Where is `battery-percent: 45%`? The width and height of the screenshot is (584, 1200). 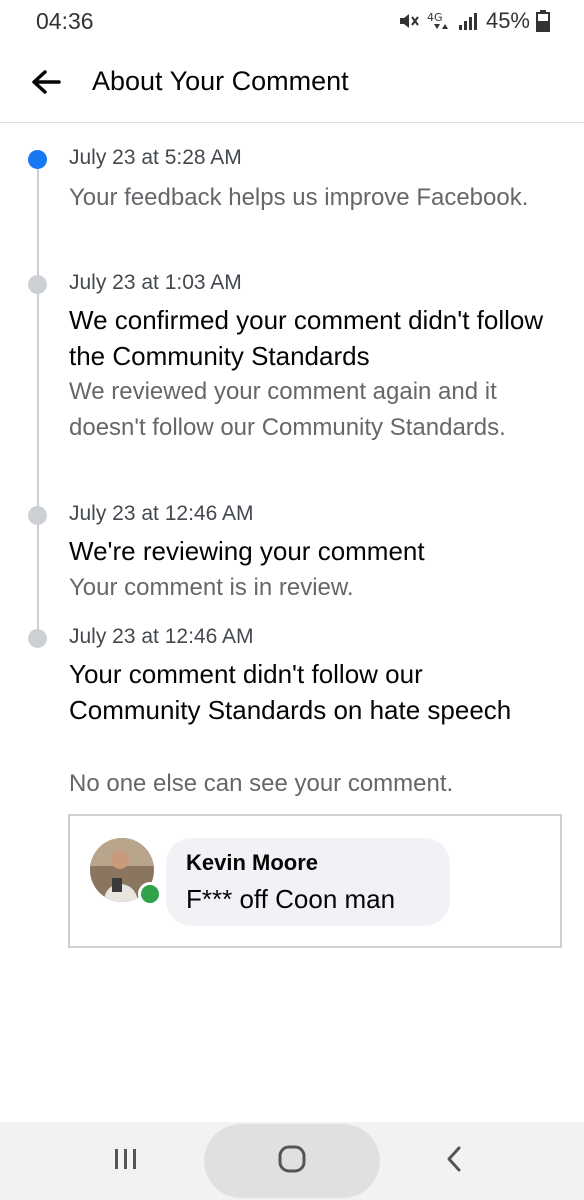 battery-percent: 45% is located at coordinates (507, 20).